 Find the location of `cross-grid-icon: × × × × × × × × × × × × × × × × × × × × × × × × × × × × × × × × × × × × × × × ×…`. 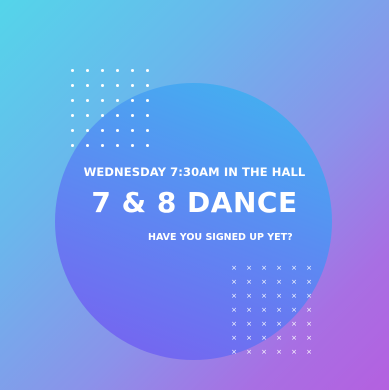

cross-grid-icon: × × × × × × × × × × × × × × × × × × × × × × × × × × × × × × × × × × × × × × × ×… is located at coordinates (280, 312).